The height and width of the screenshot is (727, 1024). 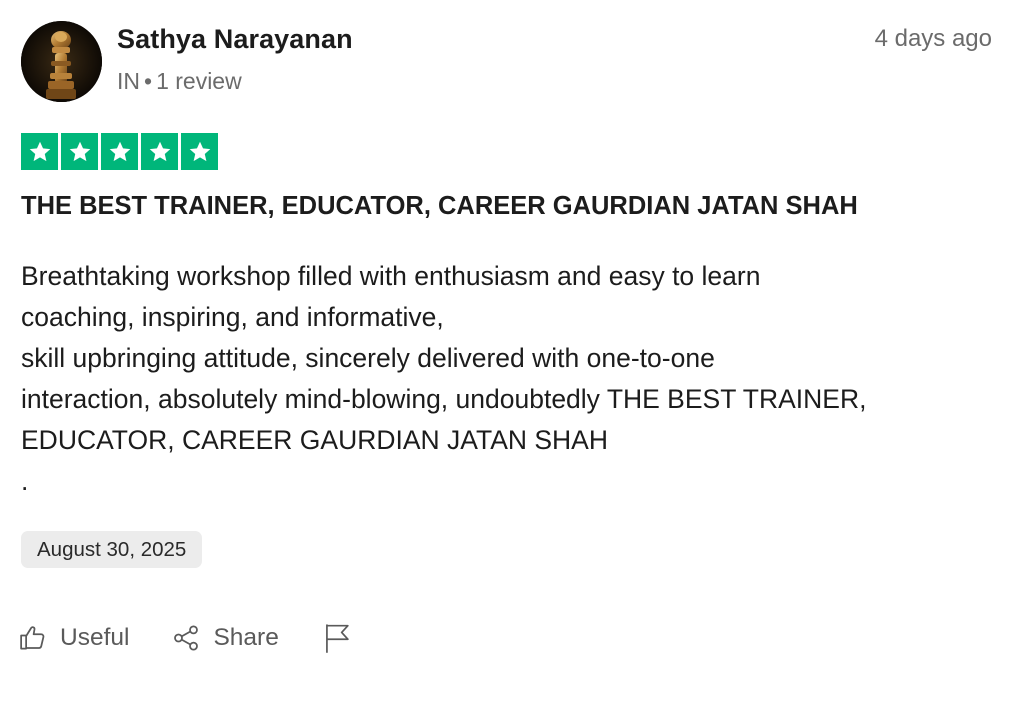 I want to click on flag-icon, so click(x=338, y=638).